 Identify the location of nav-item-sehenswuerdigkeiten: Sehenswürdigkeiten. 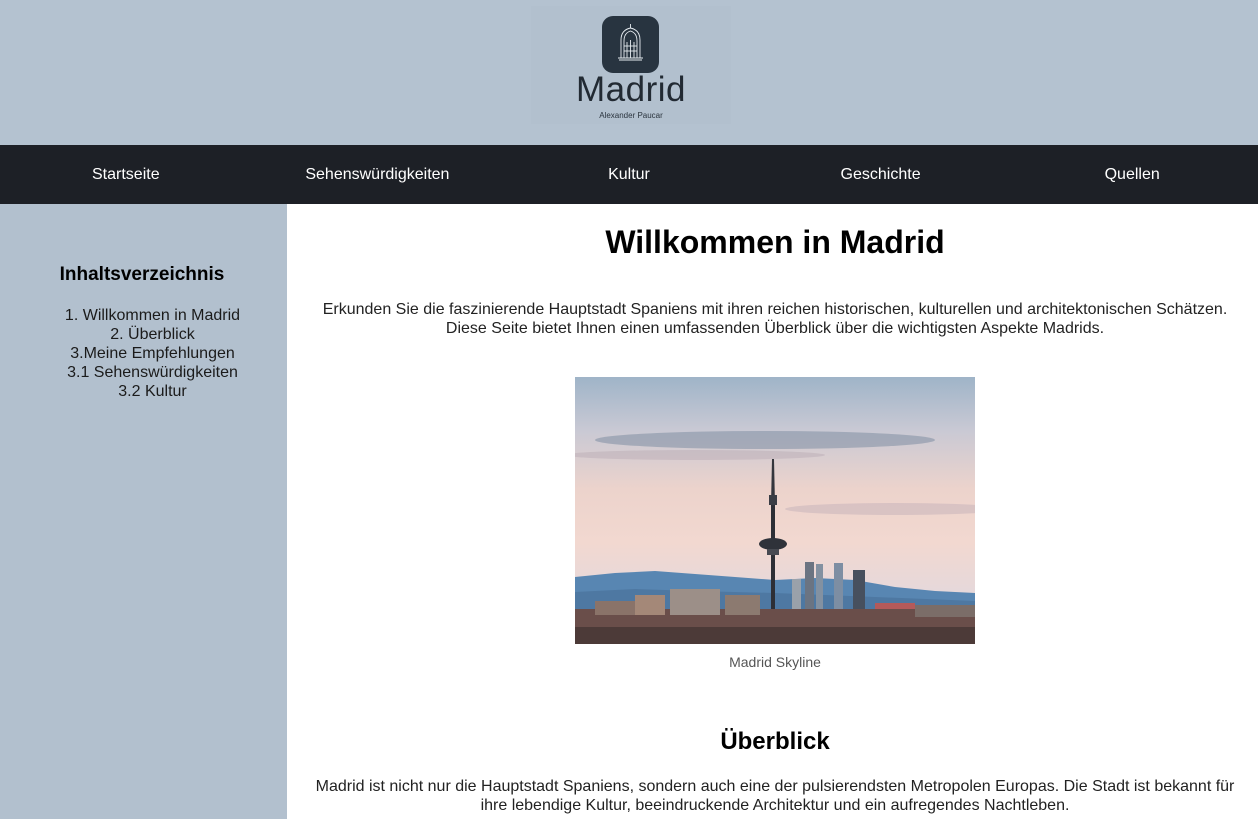
(378, 174).